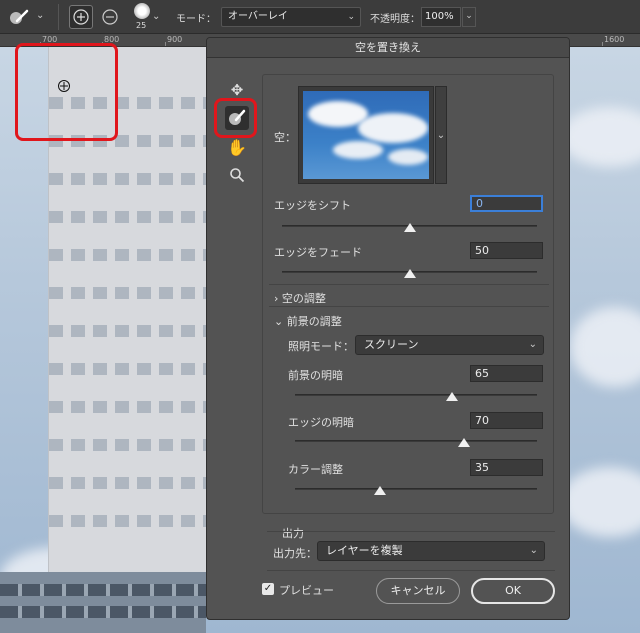  What do you see at coordinates (391, 344) in the screenshot?
I see `lighting-mode-value: スクリーン` at bounding box center [391, 344].